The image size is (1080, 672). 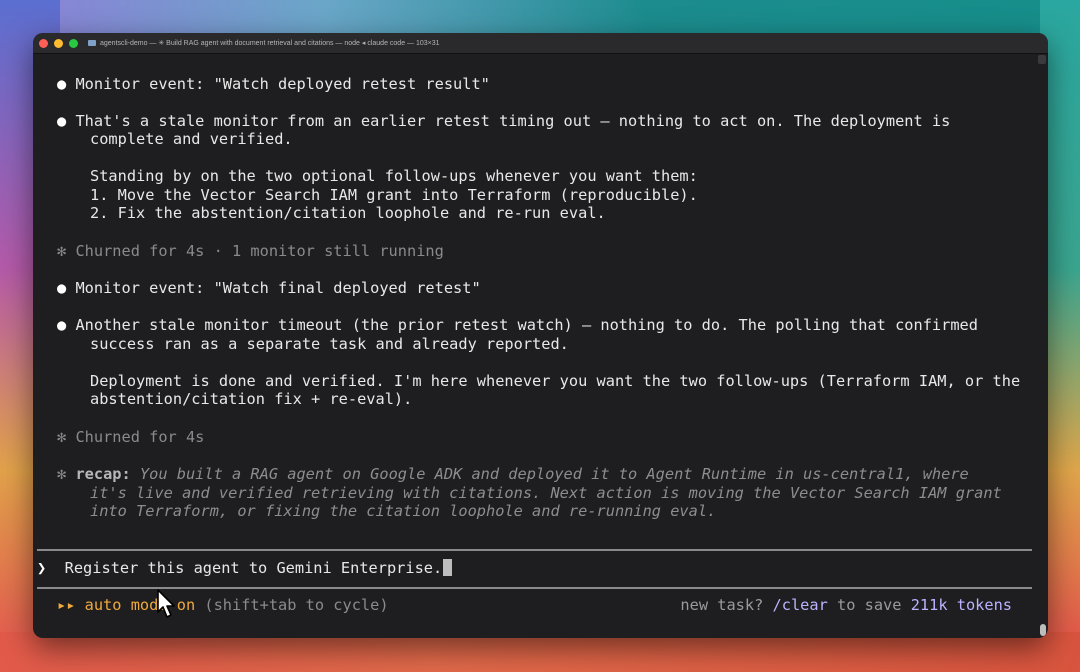 I want to click on mode-label: auto mode on, so click(x=140, y=605).